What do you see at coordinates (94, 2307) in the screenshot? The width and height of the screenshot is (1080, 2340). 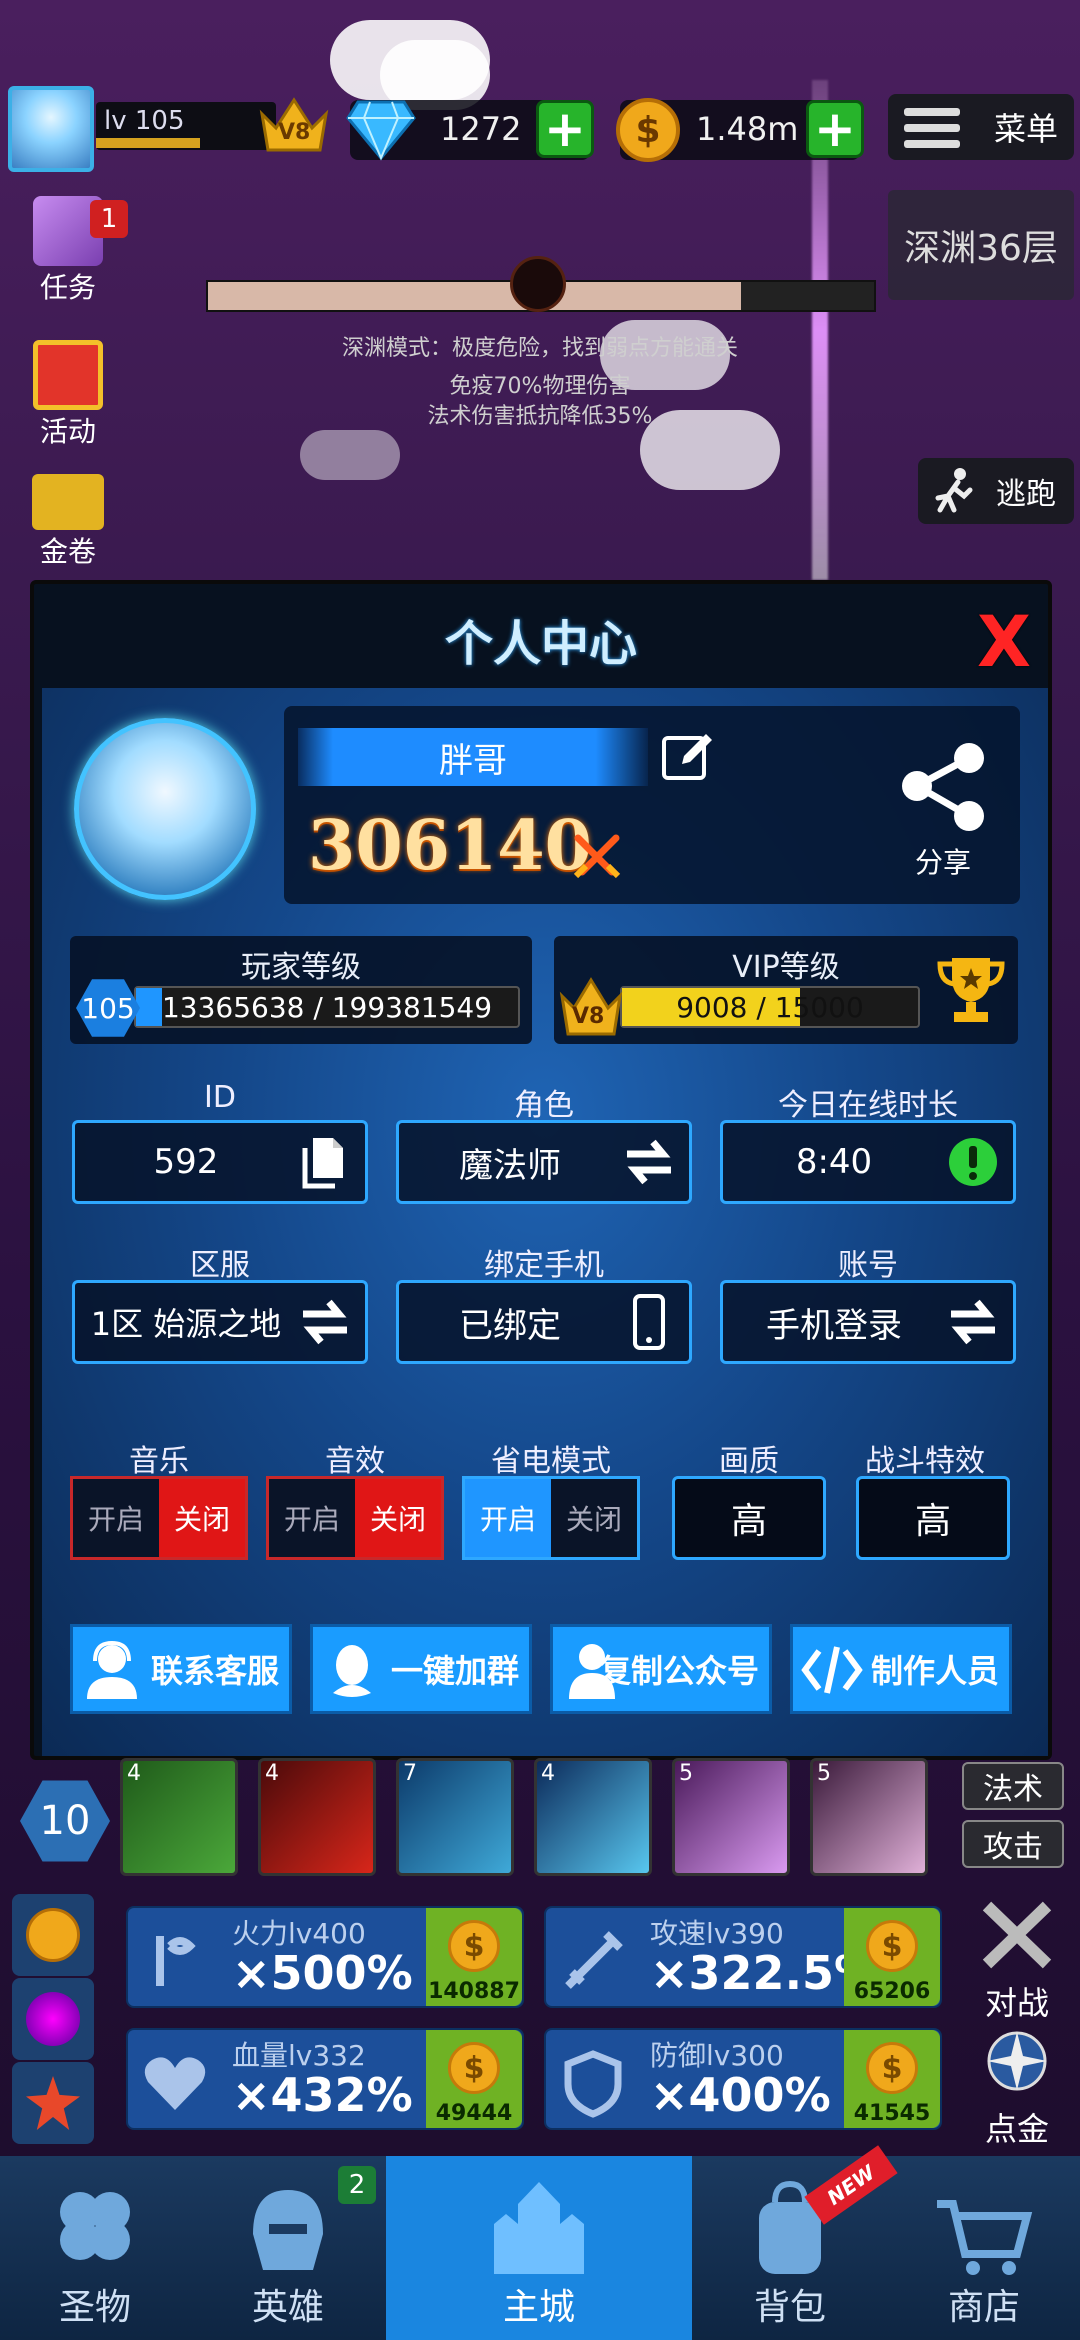 I see `nav-relic-label: 圣物` at bounding box center [94, 2307].